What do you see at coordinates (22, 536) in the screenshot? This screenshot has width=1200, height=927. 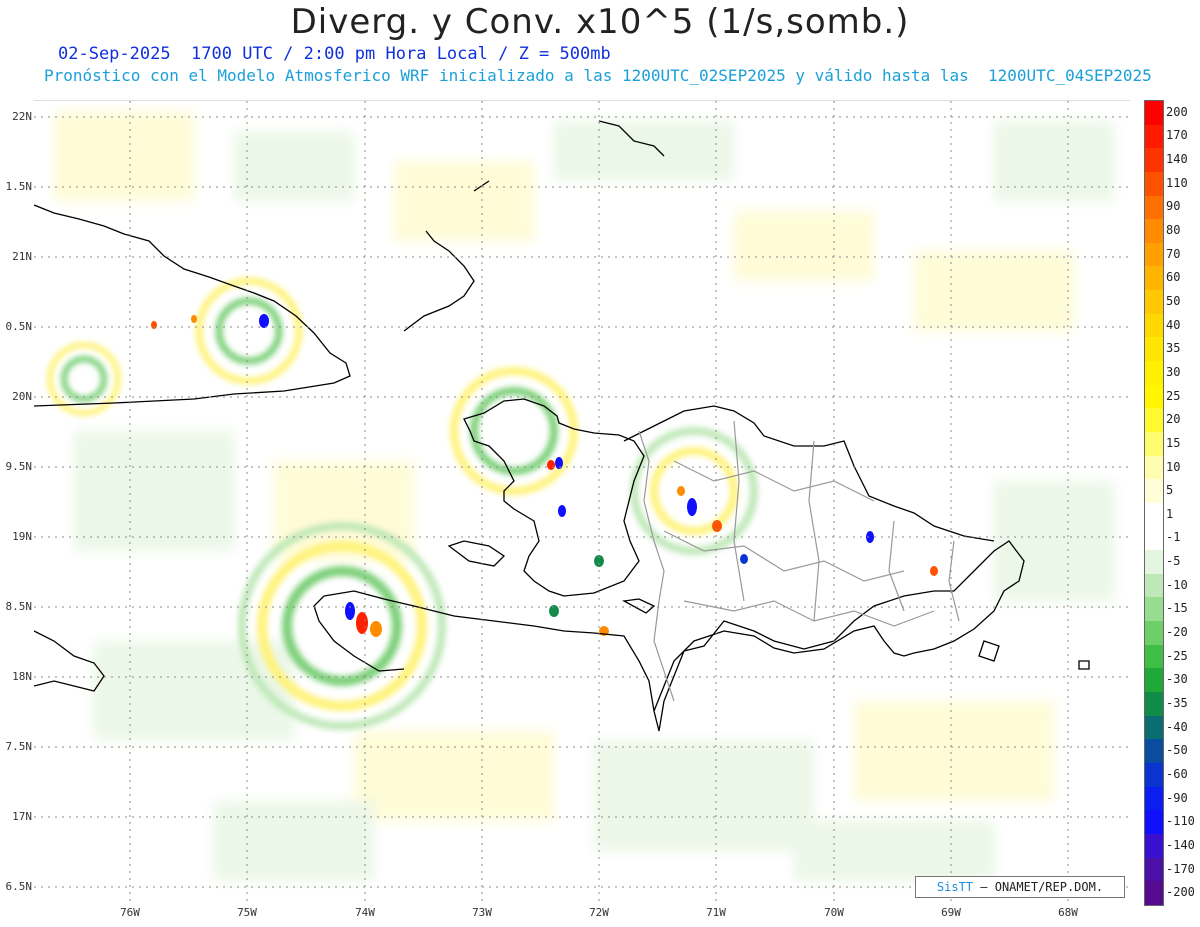 I see `lat-label: 19N` at bounding box center [22, 536].